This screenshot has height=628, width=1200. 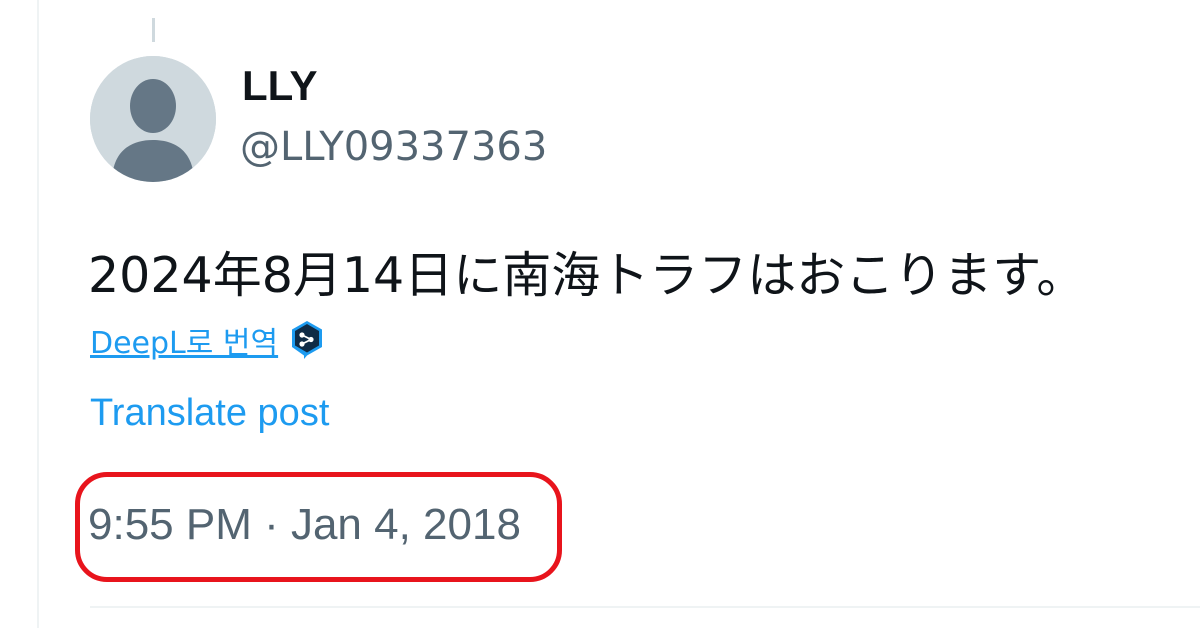 I want to click on deepl-translate-row: DeepL로 번역, so click(x=207, y=340).